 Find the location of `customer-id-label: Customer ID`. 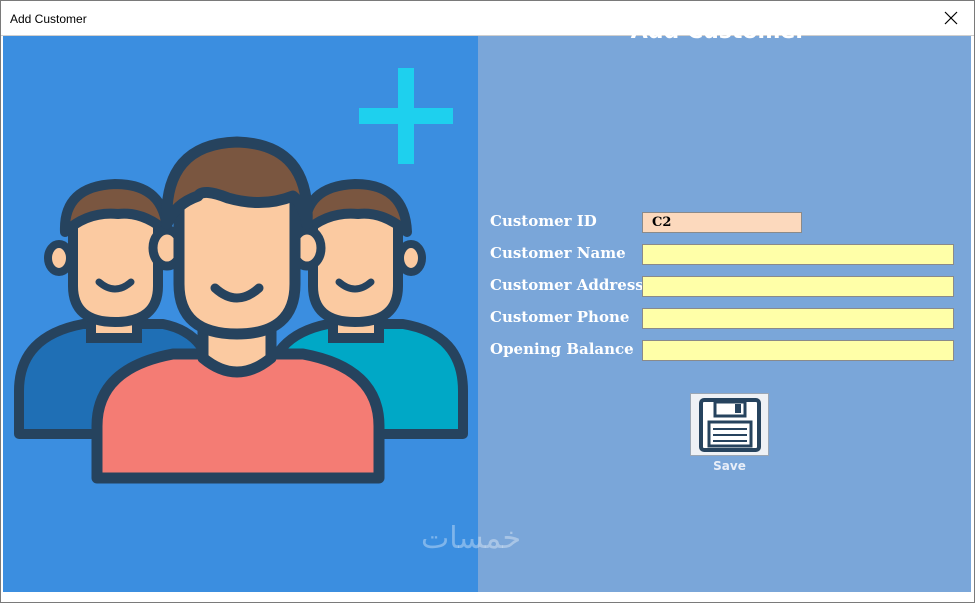

customer-id-label: Customer ID is located at coordinates (543, 221).